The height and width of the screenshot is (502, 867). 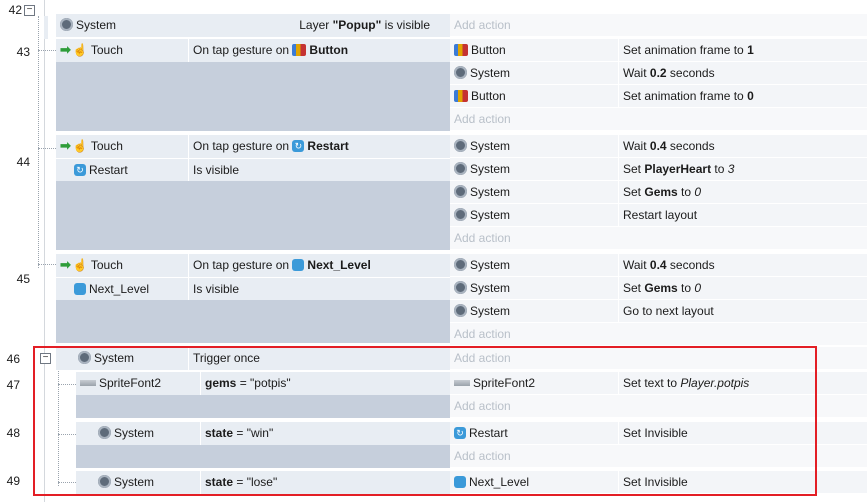 I want to click on event-number: 47, so click(x=13, y=385).